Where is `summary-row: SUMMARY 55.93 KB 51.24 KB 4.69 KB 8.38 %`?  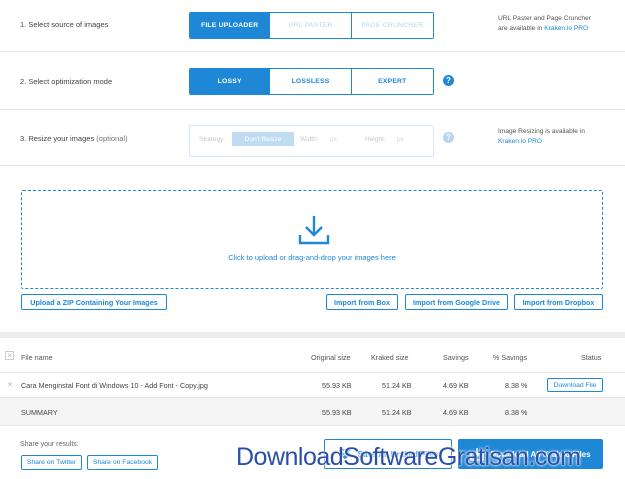
summary-row: SUMMARY 55.93 KB 51.24 KB 4.69 KB 8.38 % is located at coordinates (312, 412).